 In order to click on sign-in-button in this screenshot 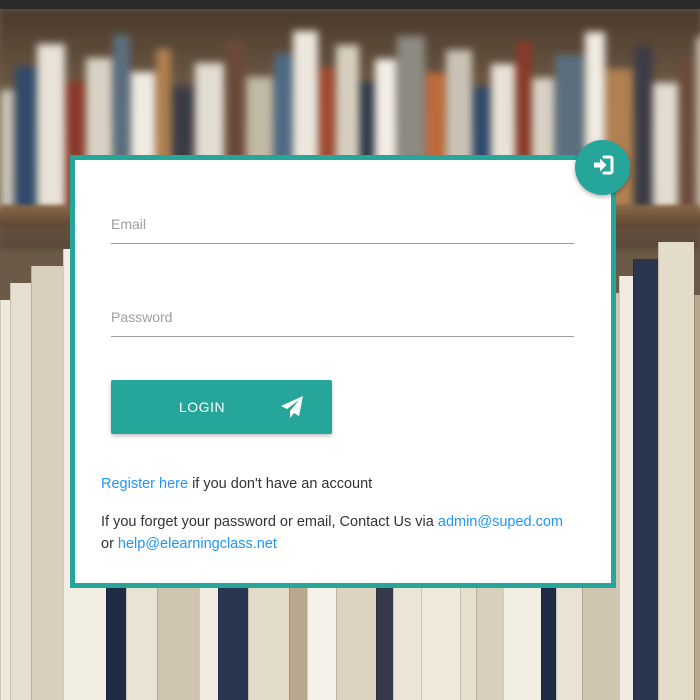, I will do `click(602, 167)`.